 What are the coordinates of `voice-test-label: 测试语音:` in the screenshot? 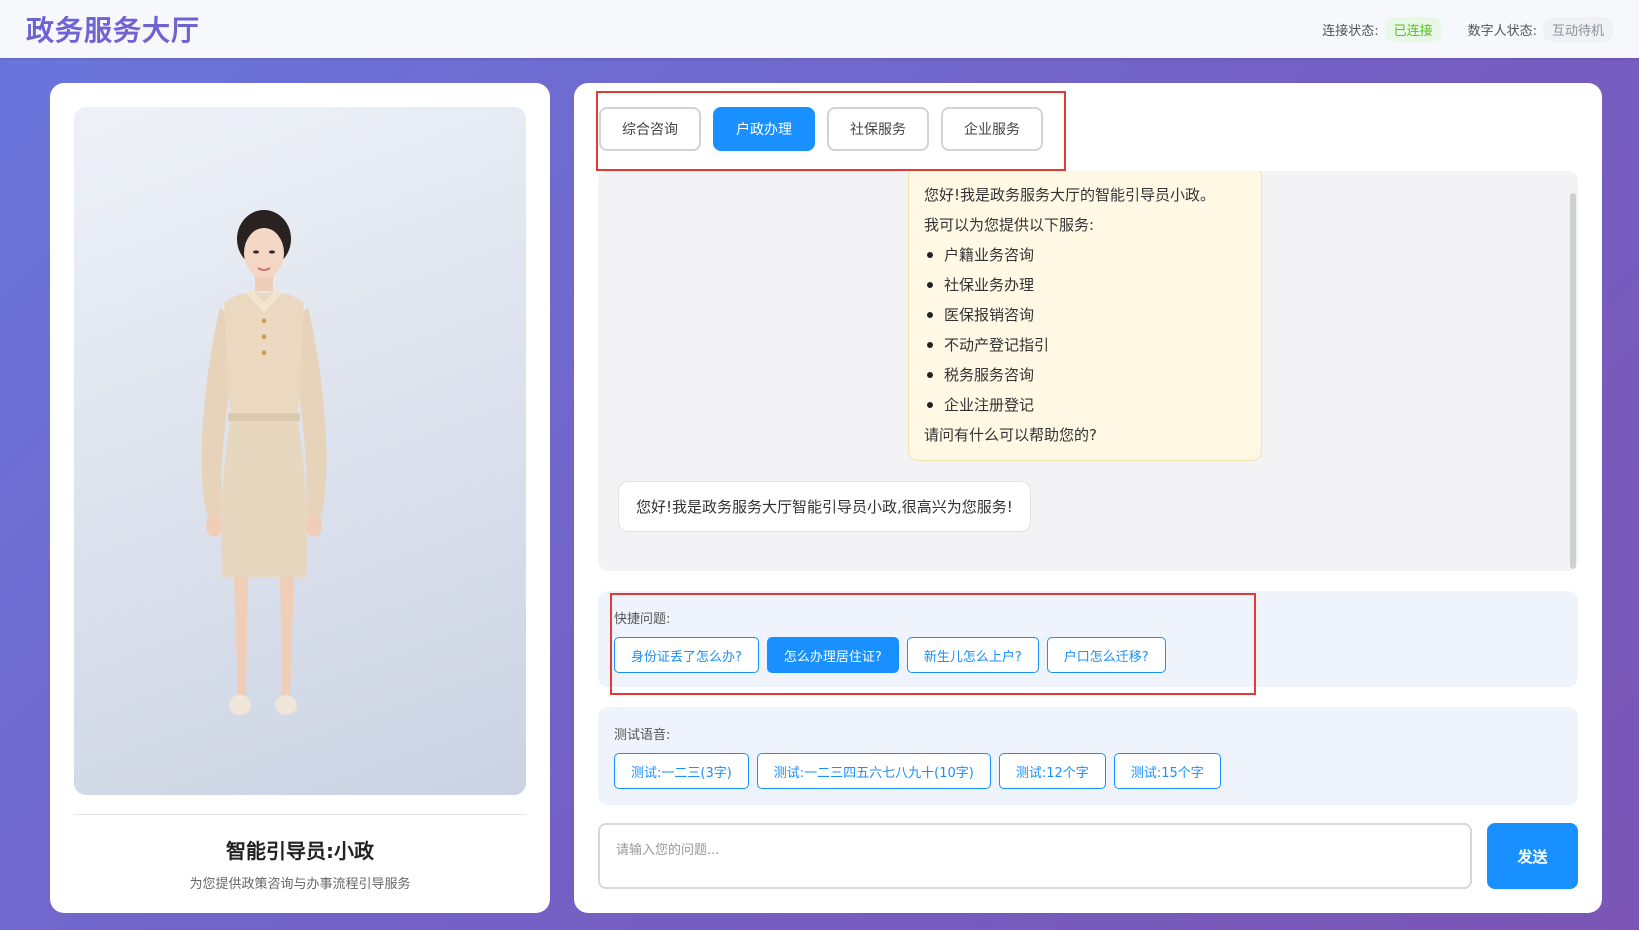 It's located at (642, 735).